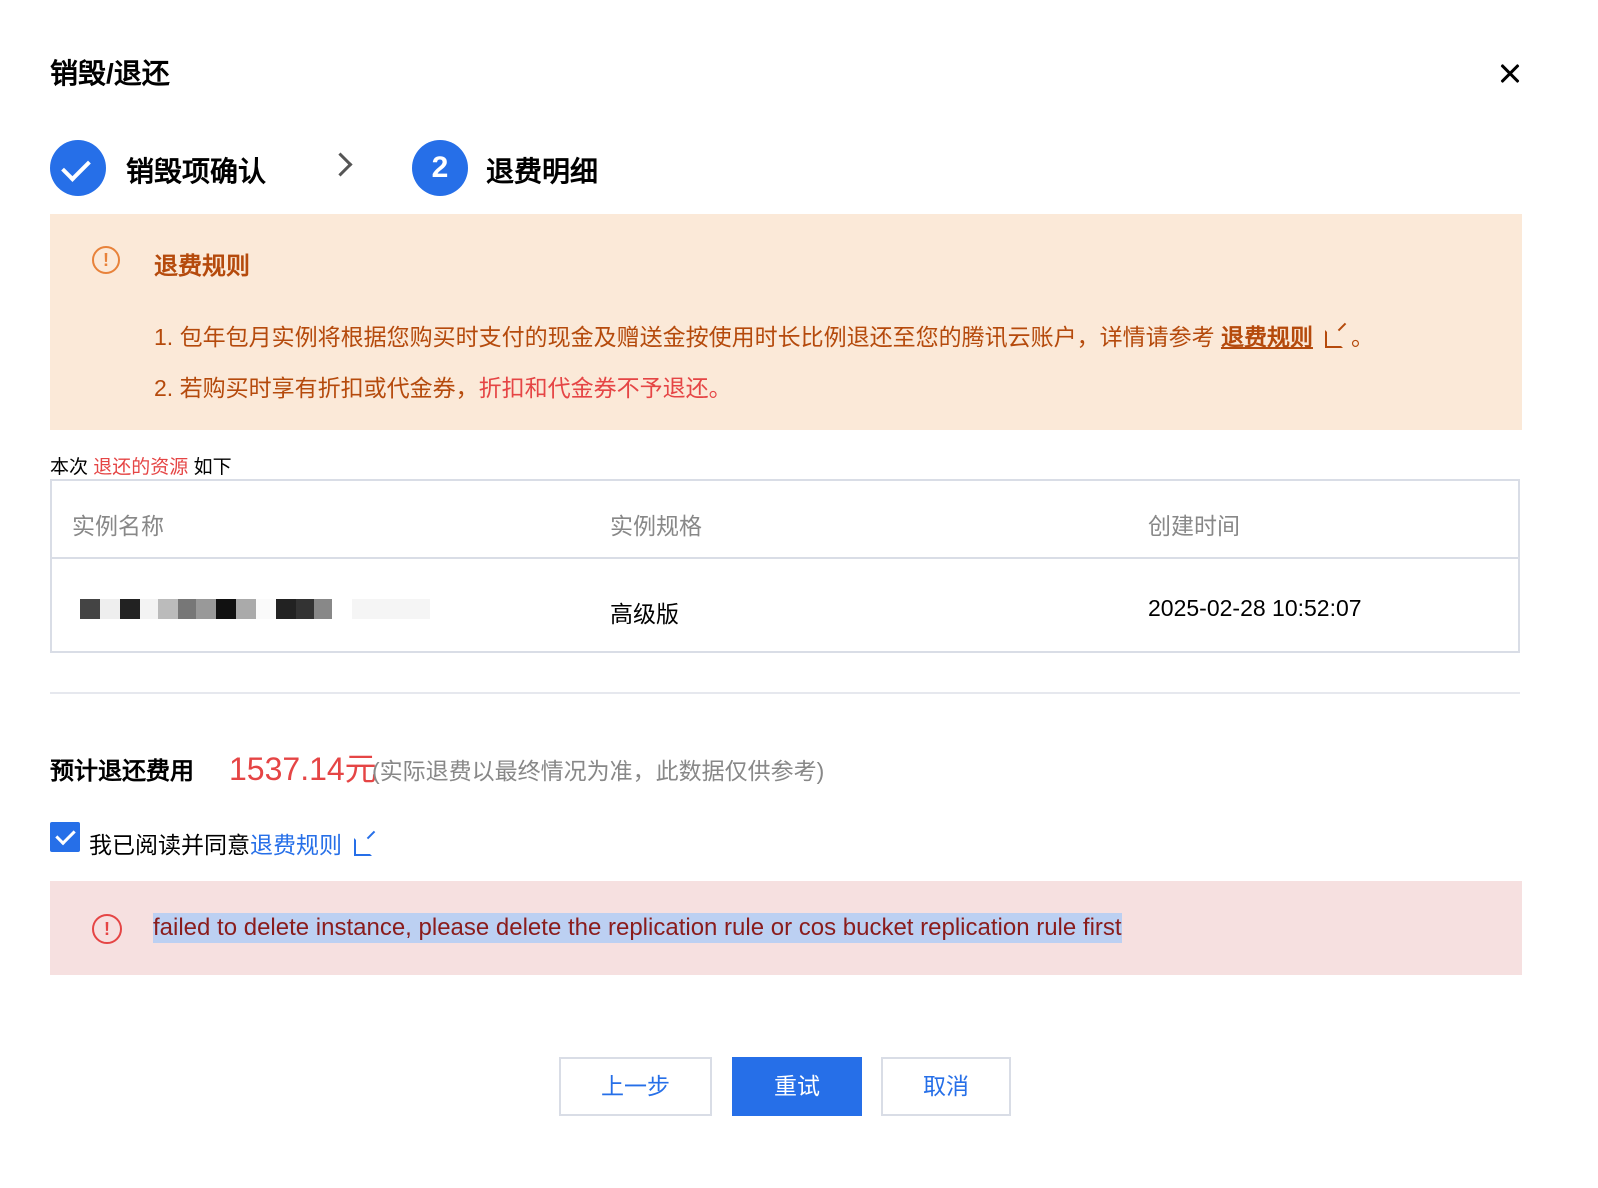 This screenshot has width=1598, height=1188. I want to click on column-header-instance-name: 实例名称, so click(118, 526).